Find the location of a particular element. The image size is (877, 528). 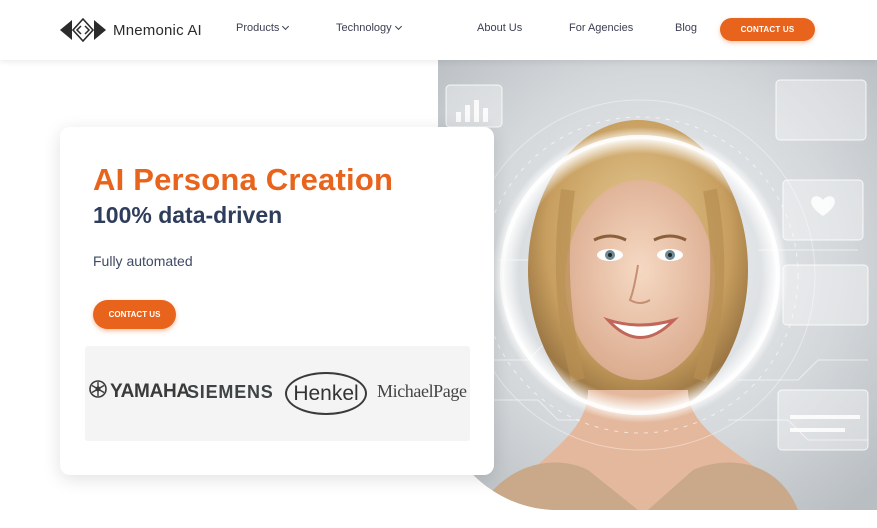

logo-text: Mnemonic AI is located at coordinates (157, 30).